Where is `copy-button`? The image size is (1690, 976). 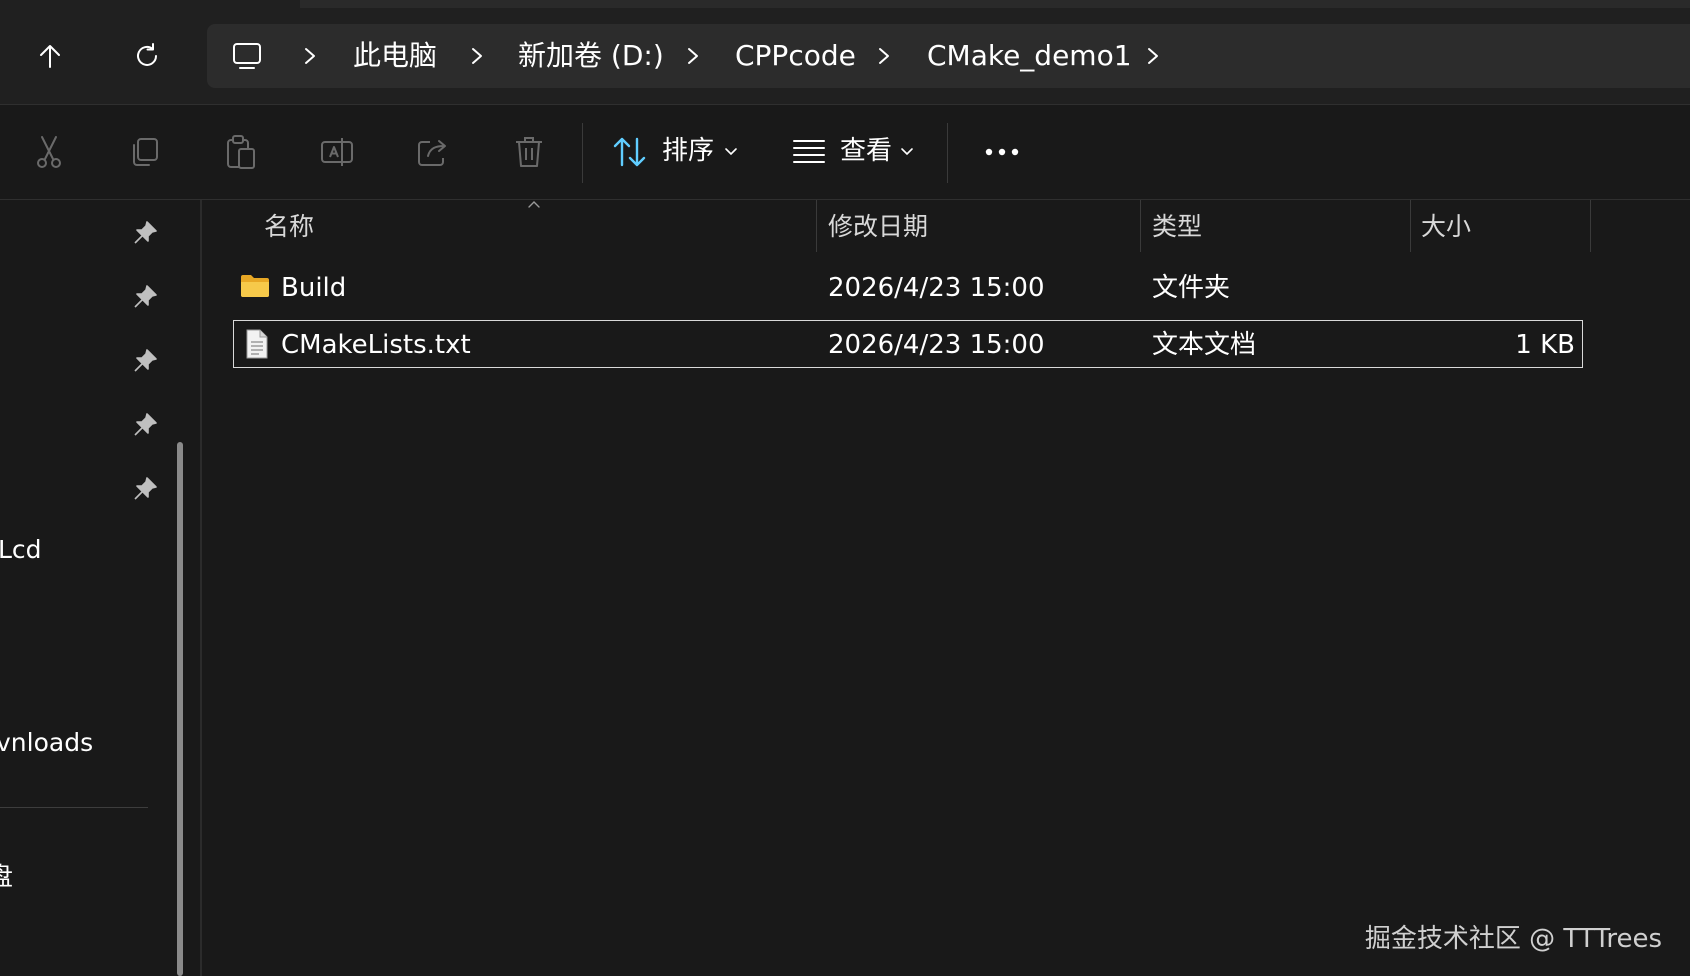
copy-button is located at coordinates (145, 152).